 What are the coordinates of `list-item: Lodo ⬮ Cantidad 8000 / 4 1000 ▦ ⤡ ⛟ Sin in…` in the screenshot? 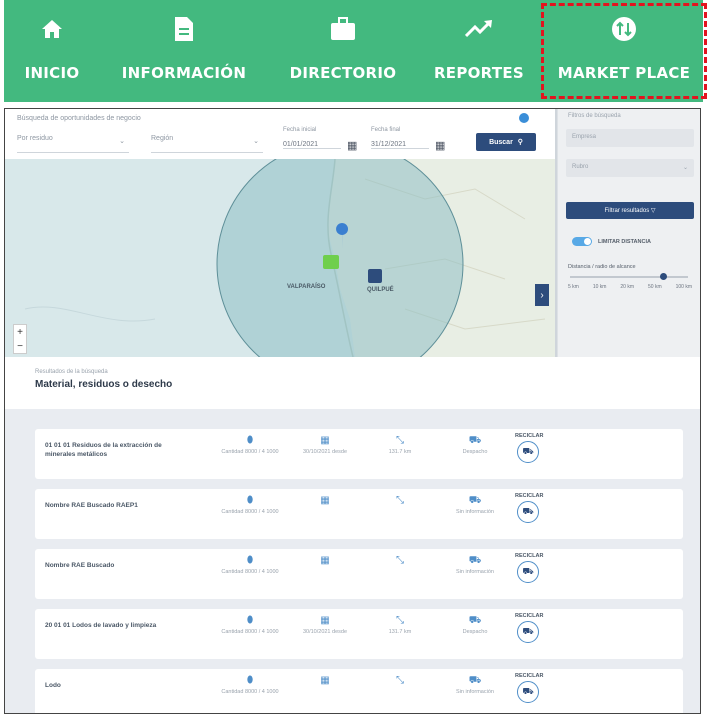 It's located at (359, 691).